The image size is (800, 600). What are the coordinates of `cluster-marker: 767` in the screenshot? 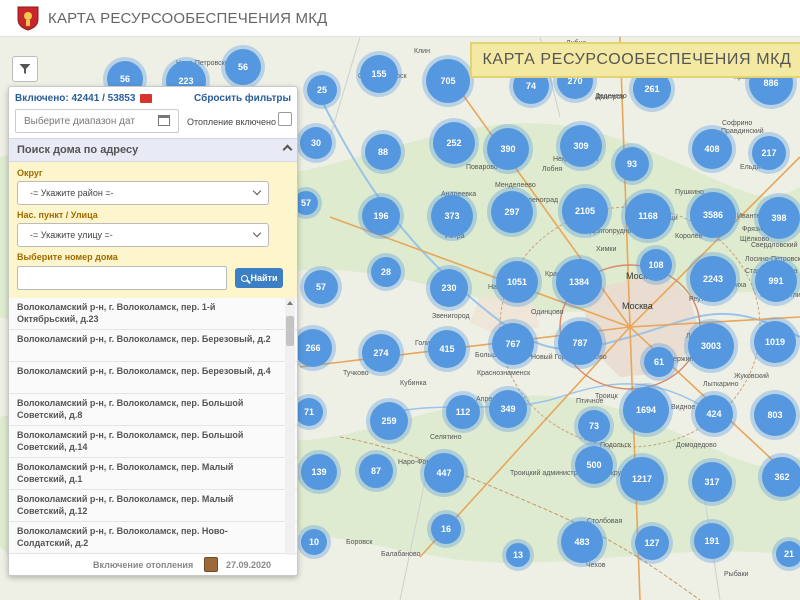 It's located at (513, 344).